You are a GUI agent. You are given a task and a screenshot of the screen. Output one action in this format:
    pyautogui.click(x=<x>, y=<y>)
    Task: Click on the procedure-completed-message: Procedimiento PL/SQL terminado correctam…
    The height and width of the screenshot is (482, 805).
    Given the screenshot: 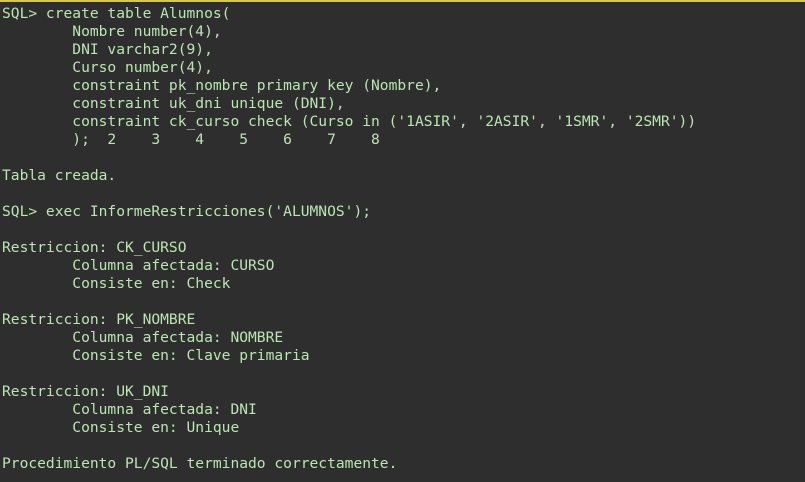 What is the action you would take?
    pyautogui.click(x=200, y=463)
    